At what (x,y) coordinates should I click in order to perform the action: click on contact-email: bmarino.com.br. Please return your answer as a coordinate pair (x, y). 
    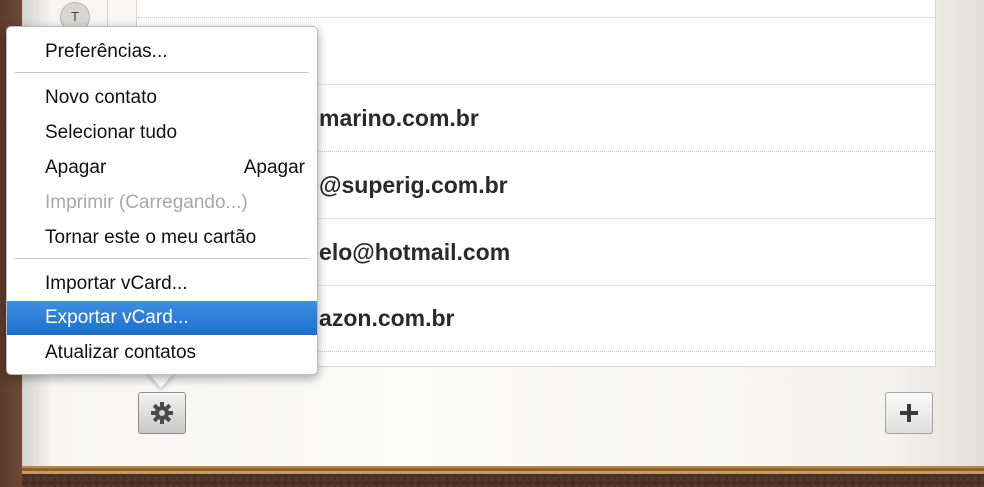
    Looking at the image, I should click on (392, 118).